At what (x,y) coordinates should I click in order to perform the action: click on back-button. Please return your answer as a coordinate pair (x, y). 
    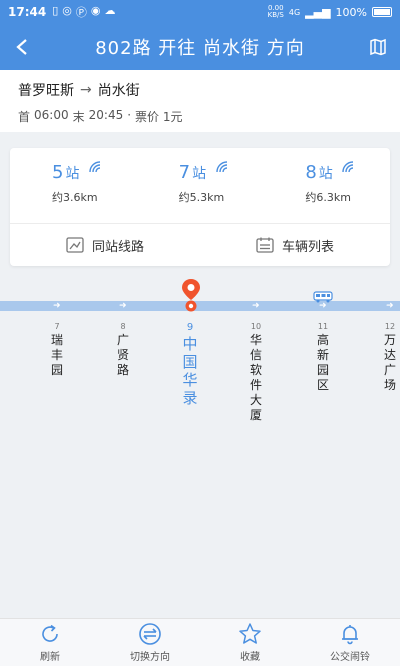
    Looking at the image, I should click on (22, 47).